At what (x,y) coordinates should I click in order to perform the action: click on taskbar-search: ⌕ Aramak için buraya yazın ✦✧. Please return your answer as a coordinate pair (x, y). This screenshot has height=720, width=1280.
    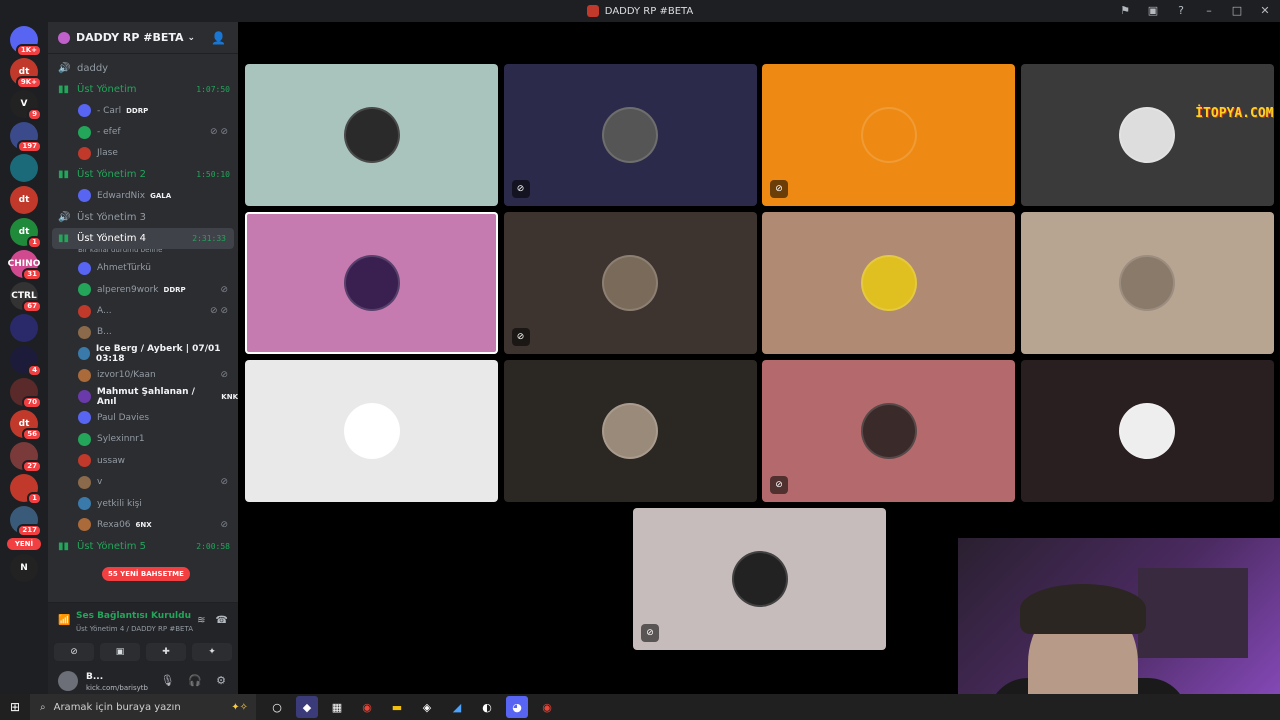
    Looking at the image, I should click on (143, 707).